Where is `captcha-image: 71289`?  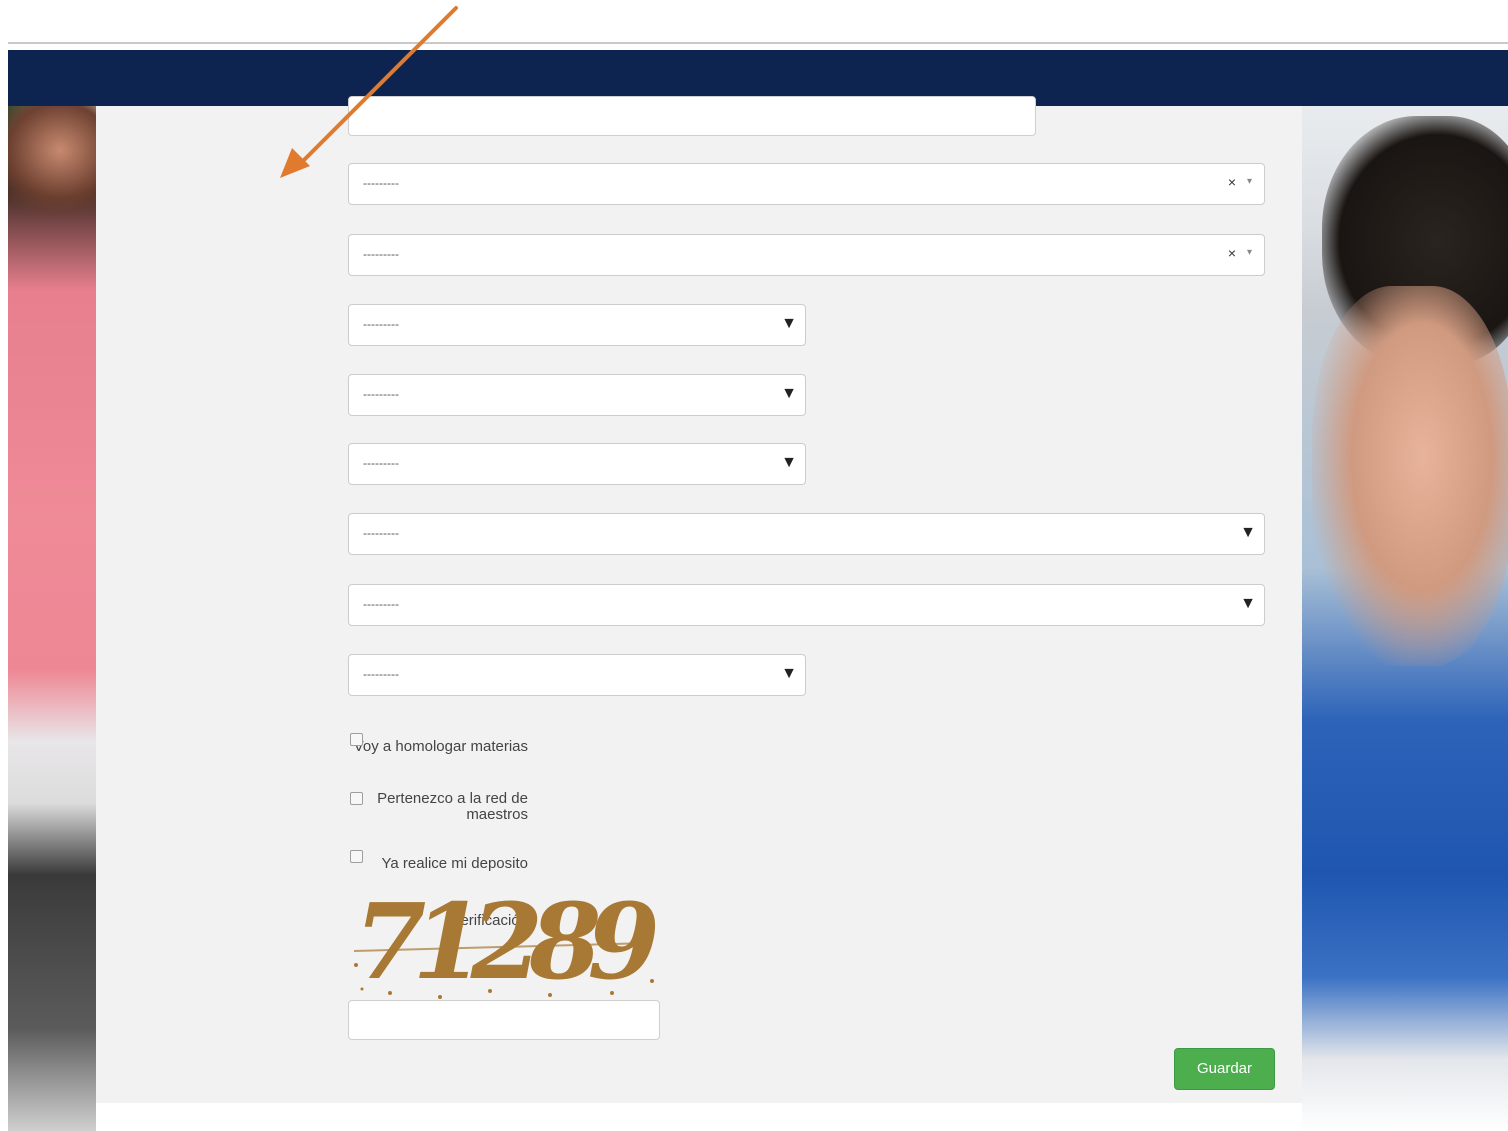
captcha-image: 71289 is located at coordinates (505, 944).